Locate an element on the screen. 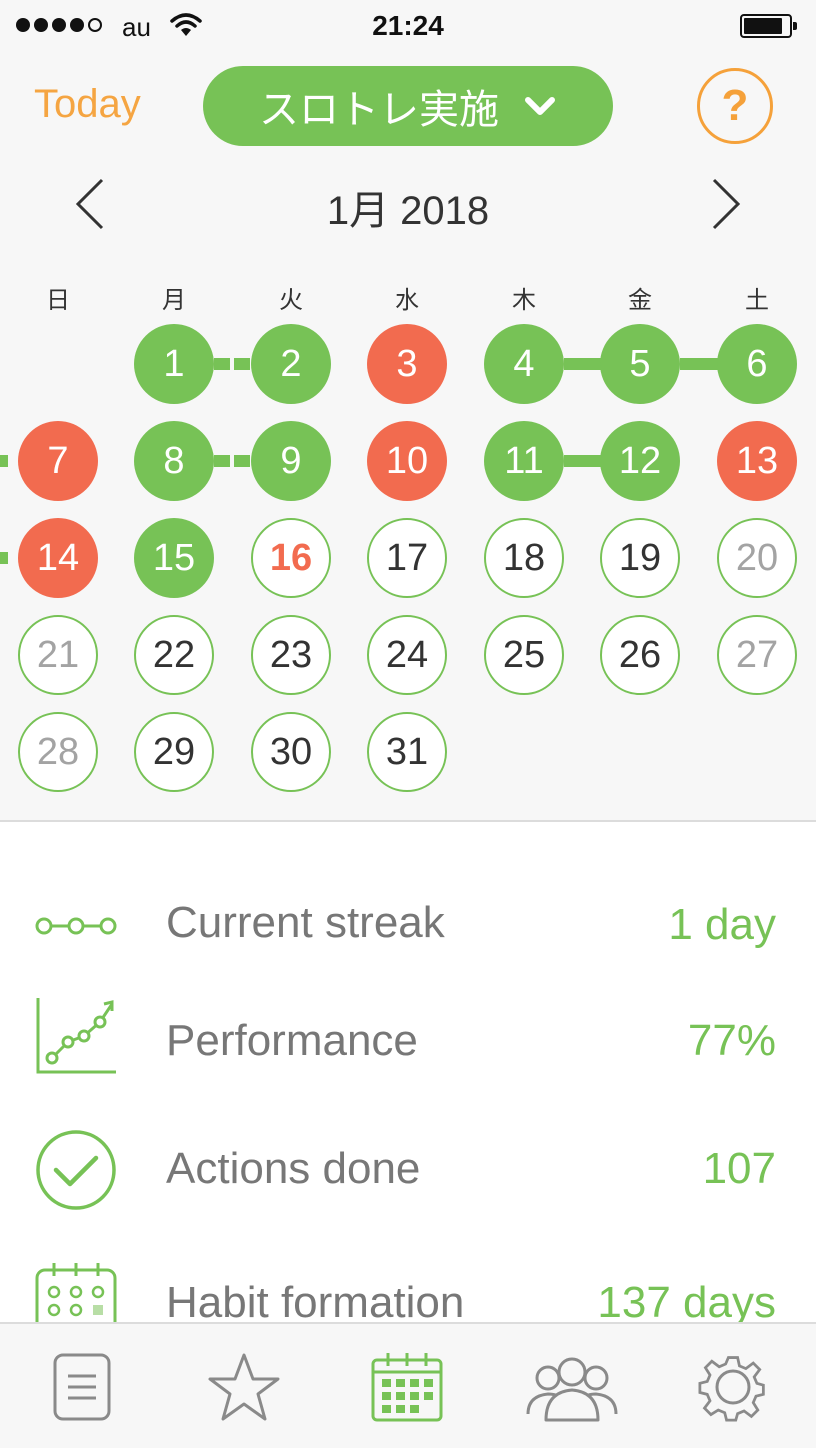 The width and height of the screenshot is (816, 1448). calendar-day: 12 is located at coordinates (640, 461).